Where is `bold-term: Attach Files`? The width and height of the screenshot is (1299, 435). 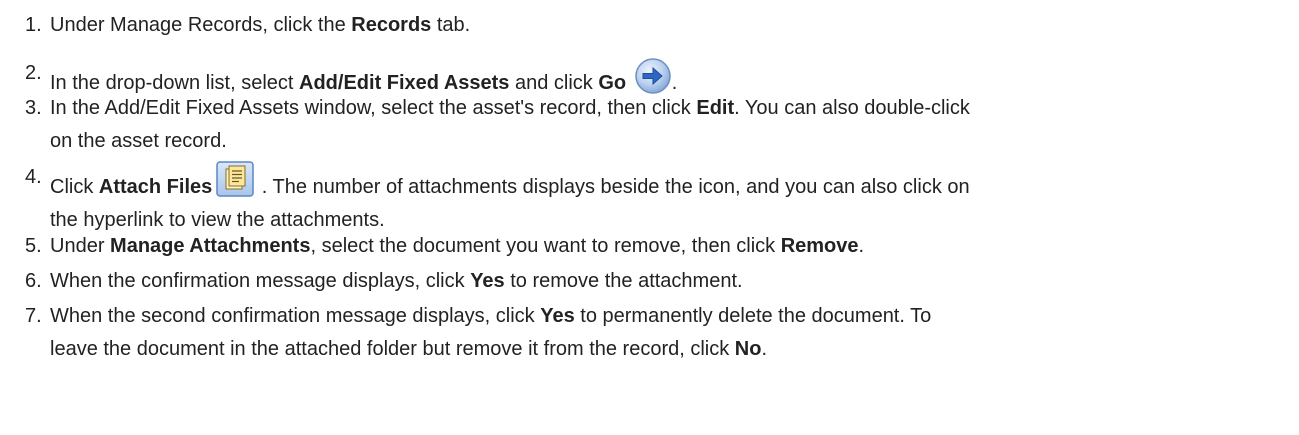 bold-term: Attach Files is located at coordinates (155, 187).